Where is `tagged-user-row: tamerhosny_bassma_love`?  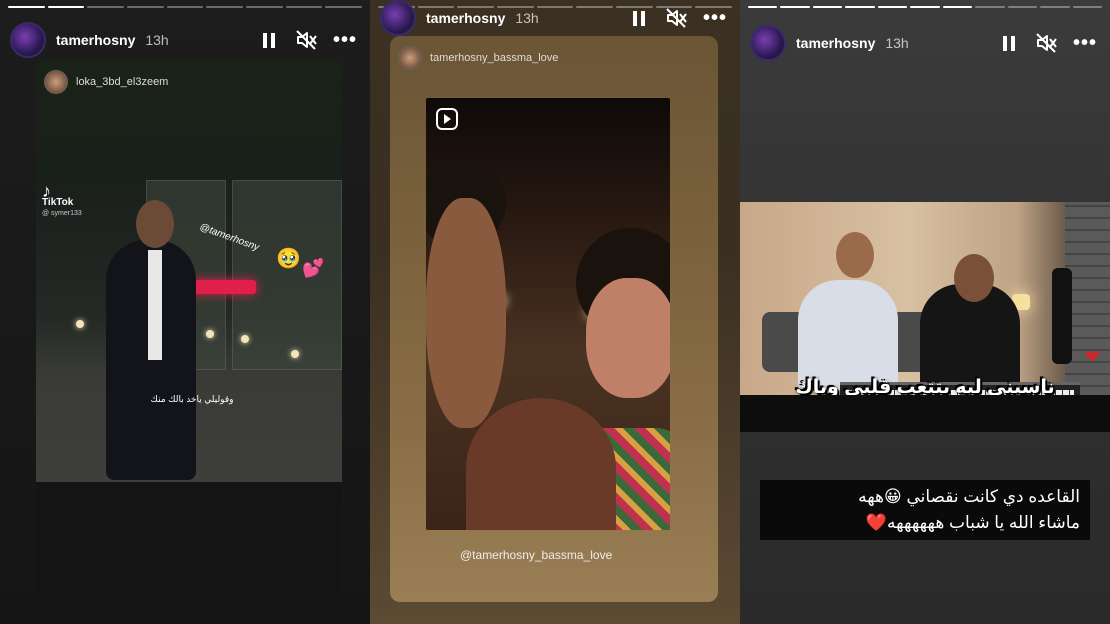
tagged-user-row: tamerhosny_bassma_love is located at coordinates (478, 58).